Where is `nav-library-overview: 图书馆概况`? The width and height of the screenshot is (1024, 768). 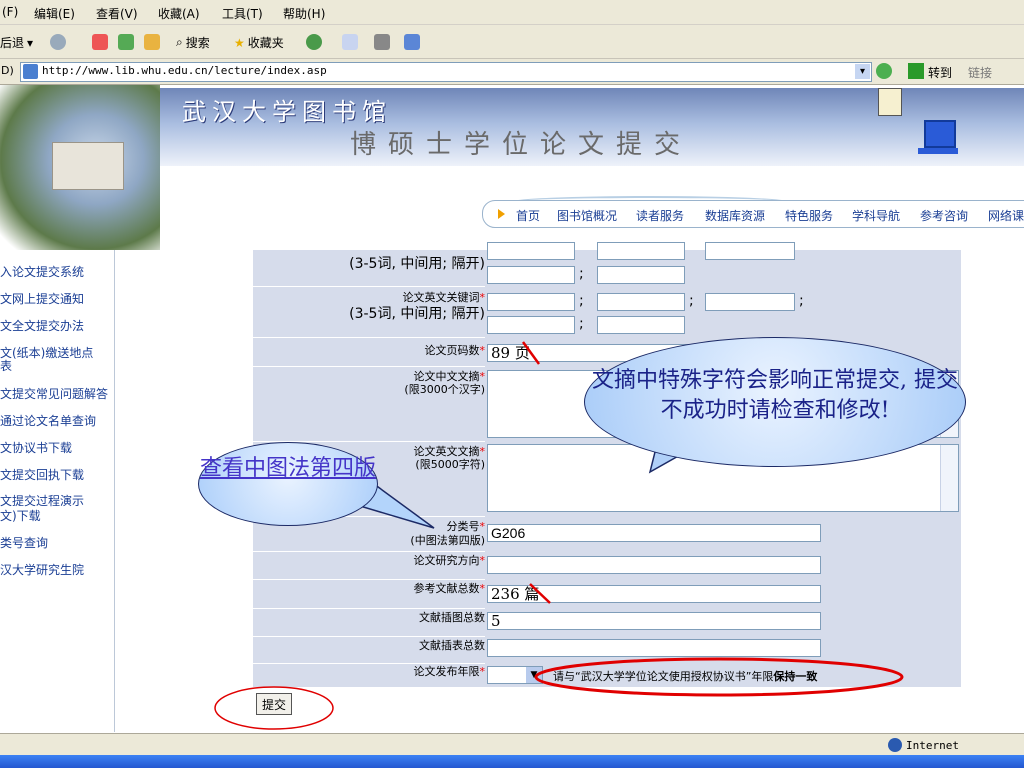 nav-library-overview: 图书馆概况 is located at coordinates (587, 215).